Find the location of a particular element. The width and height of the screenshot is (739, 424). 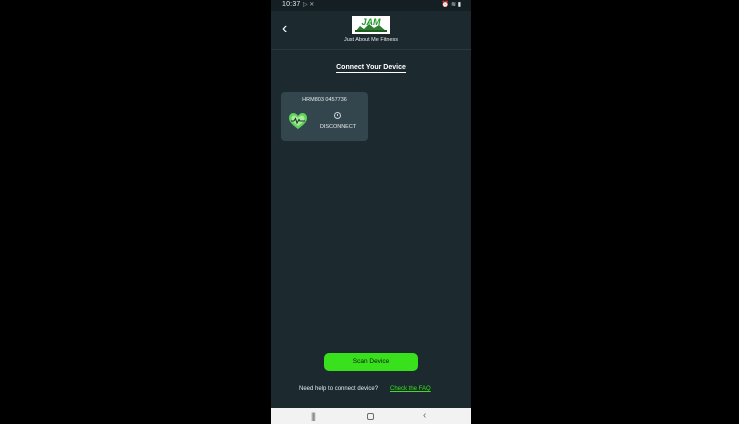

notification-icons: ▷ ✕ is located at coordinates (309, 5).